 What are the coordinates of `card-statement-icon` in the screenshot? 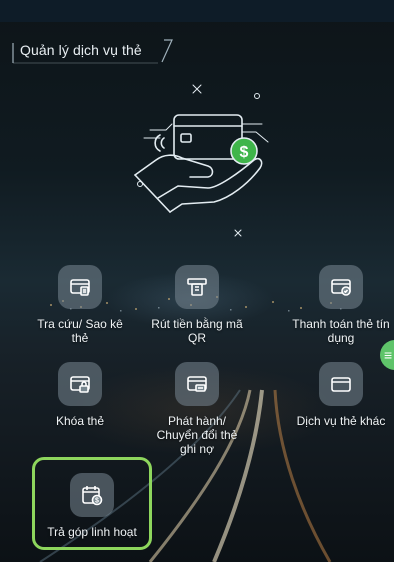 It's located at (80, 287).